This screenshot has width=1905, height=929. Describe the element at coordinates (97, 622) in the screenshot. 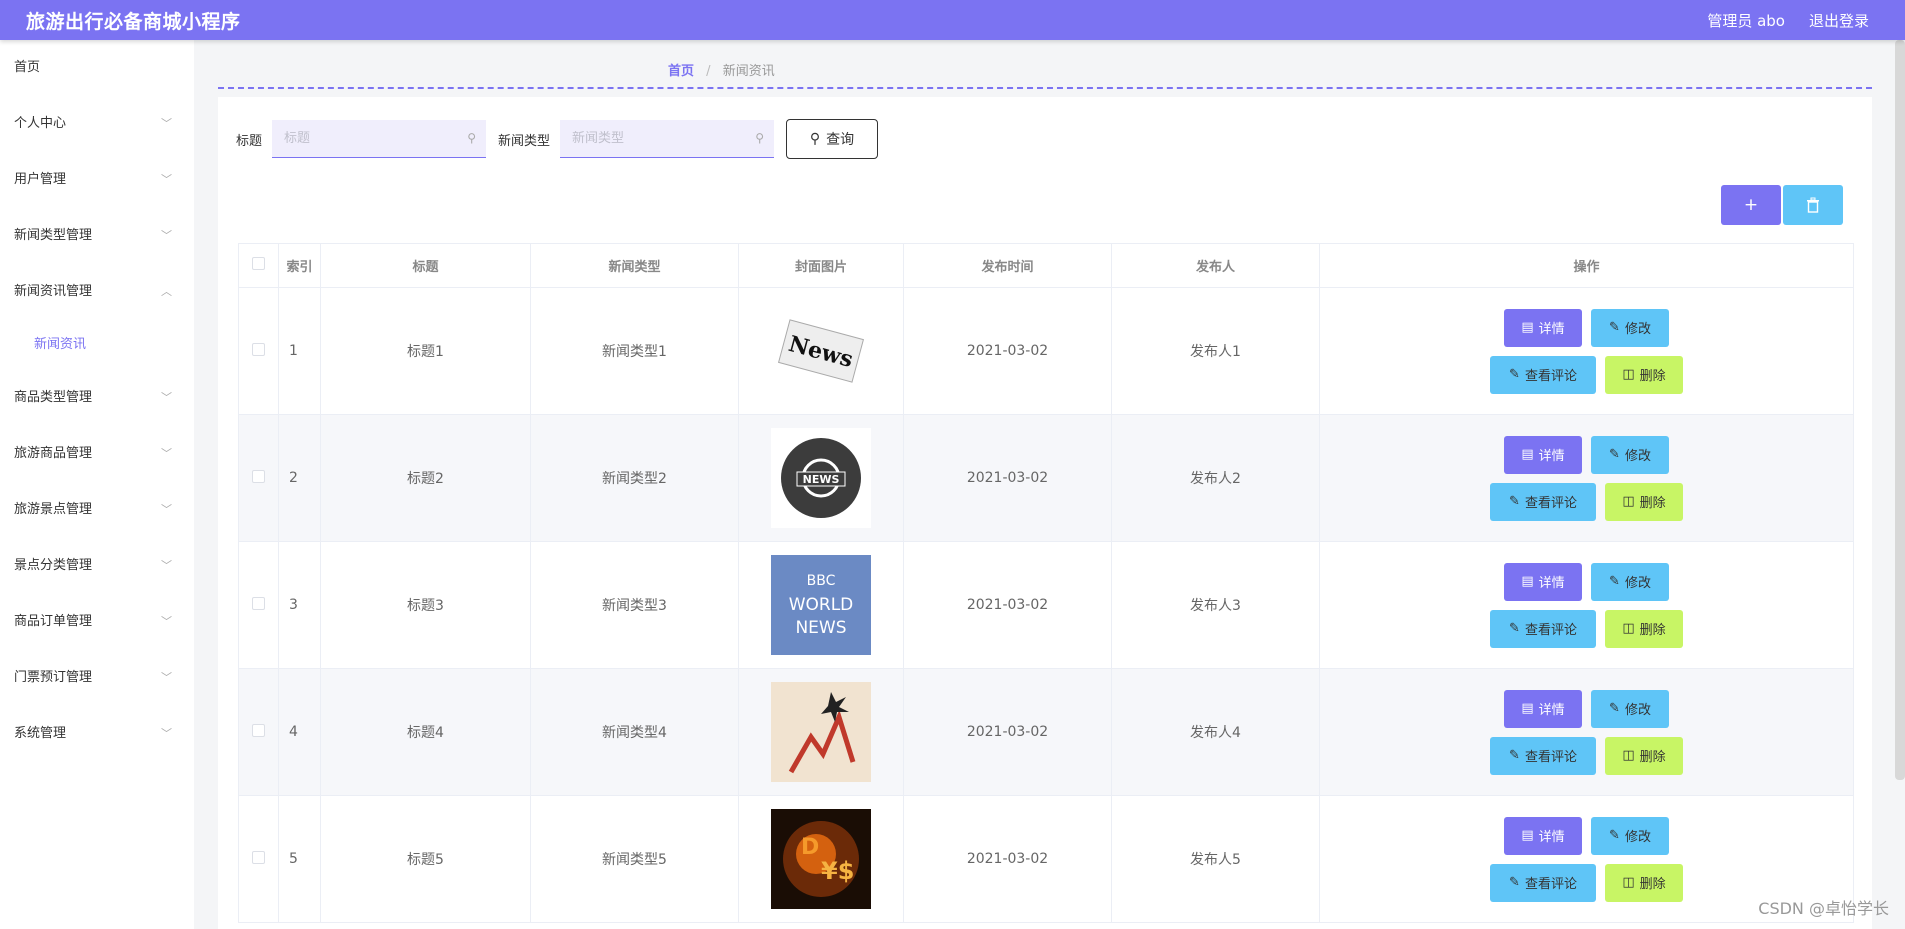

I see `sidebar-item: 商品订单管理 ﹀` at that location.